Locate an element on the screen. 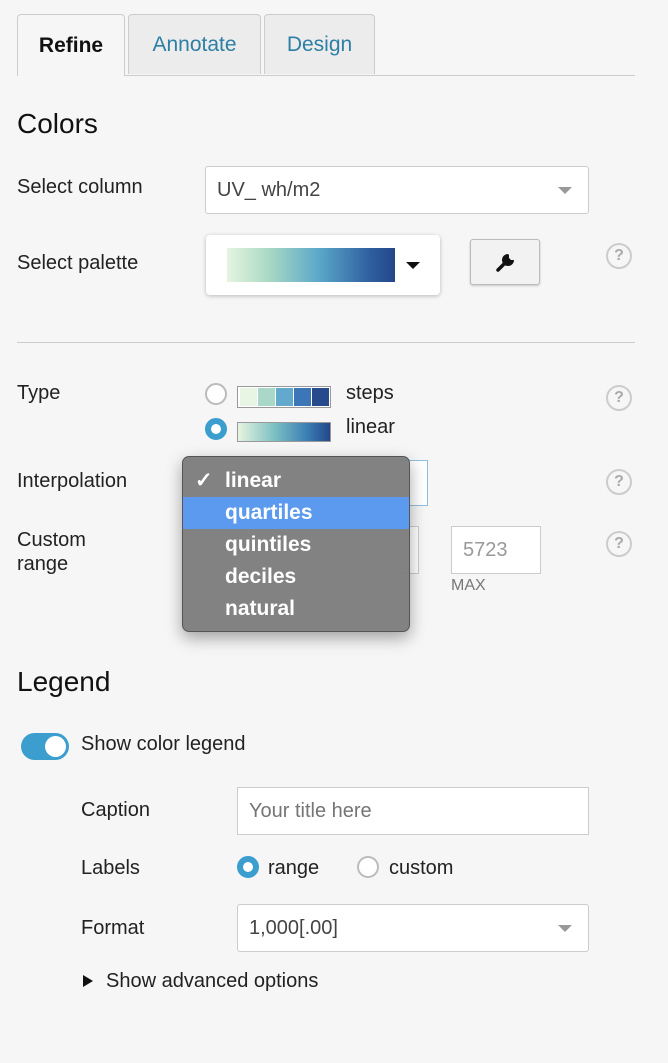 The image size is (668, 1063). interpolation-label: Interpolation is located at coordinates (72, 481).